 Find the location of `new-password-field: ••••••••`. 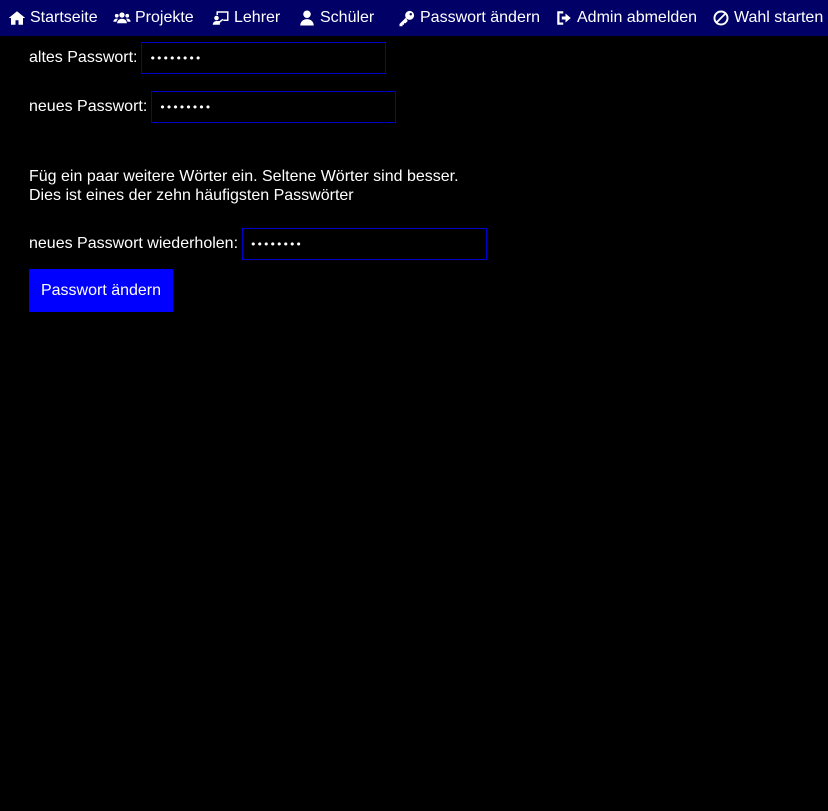

new-password-field: •••••••• is located at coordinates (274, 107).